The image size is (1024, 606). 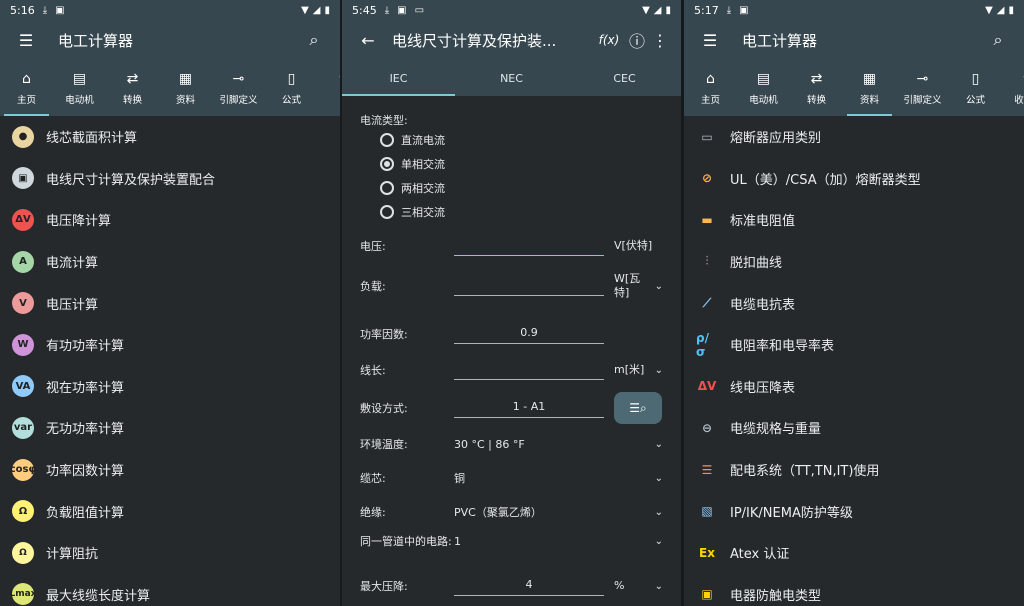 What do you see at coordinates (854, 511) in the screenshot?
I see `list-item: ▧ IP/IK/NEMA防护等级` at bounding box center [854, 511].